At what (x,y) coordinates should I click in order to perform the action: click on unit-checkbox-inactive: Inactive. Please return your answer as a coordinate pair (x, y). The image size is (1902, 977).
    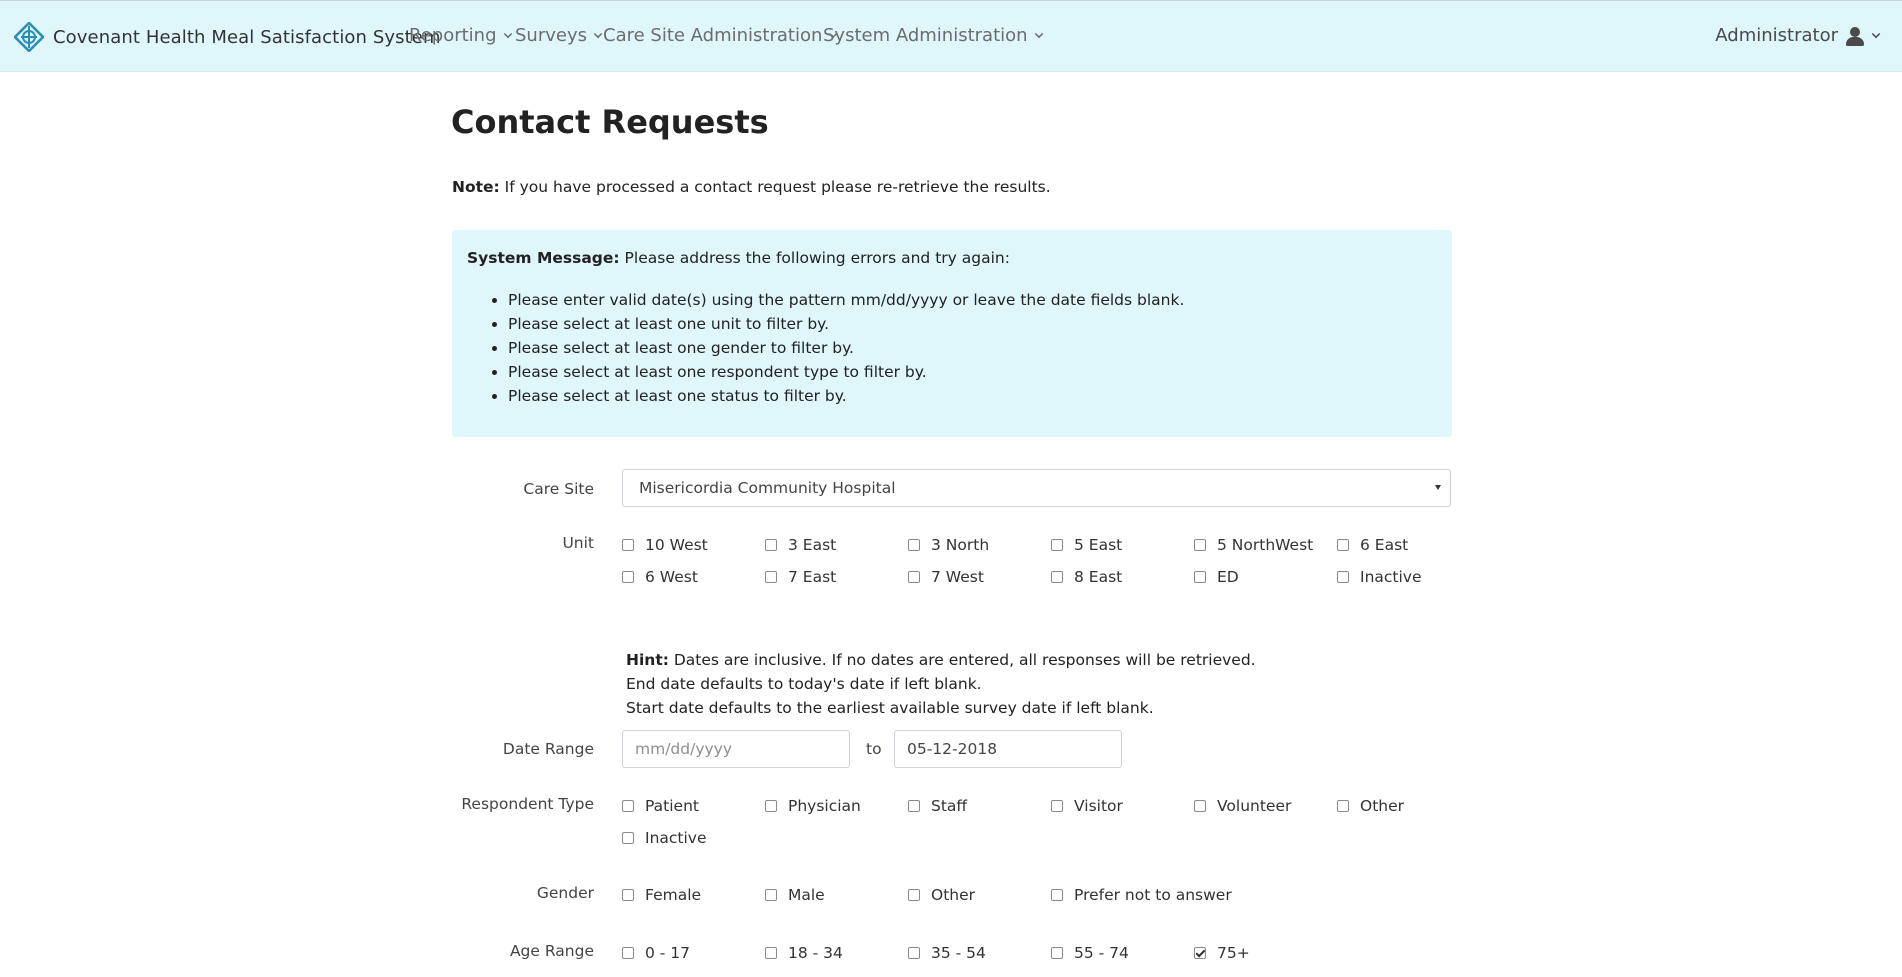
    Looking at the image, I should click on (1379, 577).